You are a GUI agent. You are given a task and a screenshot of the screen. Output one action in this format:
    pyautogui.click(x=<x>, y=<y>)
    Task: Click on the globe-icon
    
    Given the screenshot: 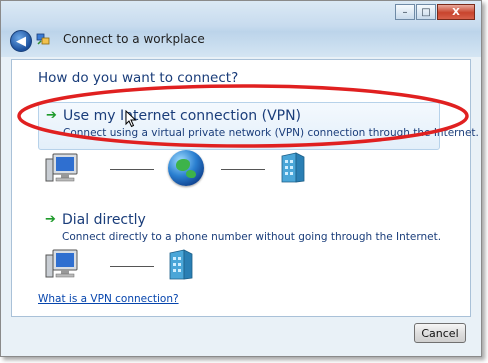 What is the action you would take?
    pyautogui.click(x=186, y=168)
    